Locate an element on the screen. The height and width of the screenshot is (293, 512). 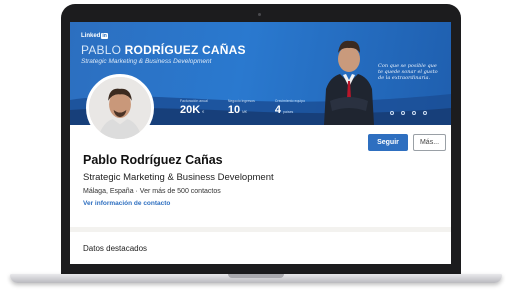
stat-item: Facturación anual 20K € is located at coordinates (194, 107).